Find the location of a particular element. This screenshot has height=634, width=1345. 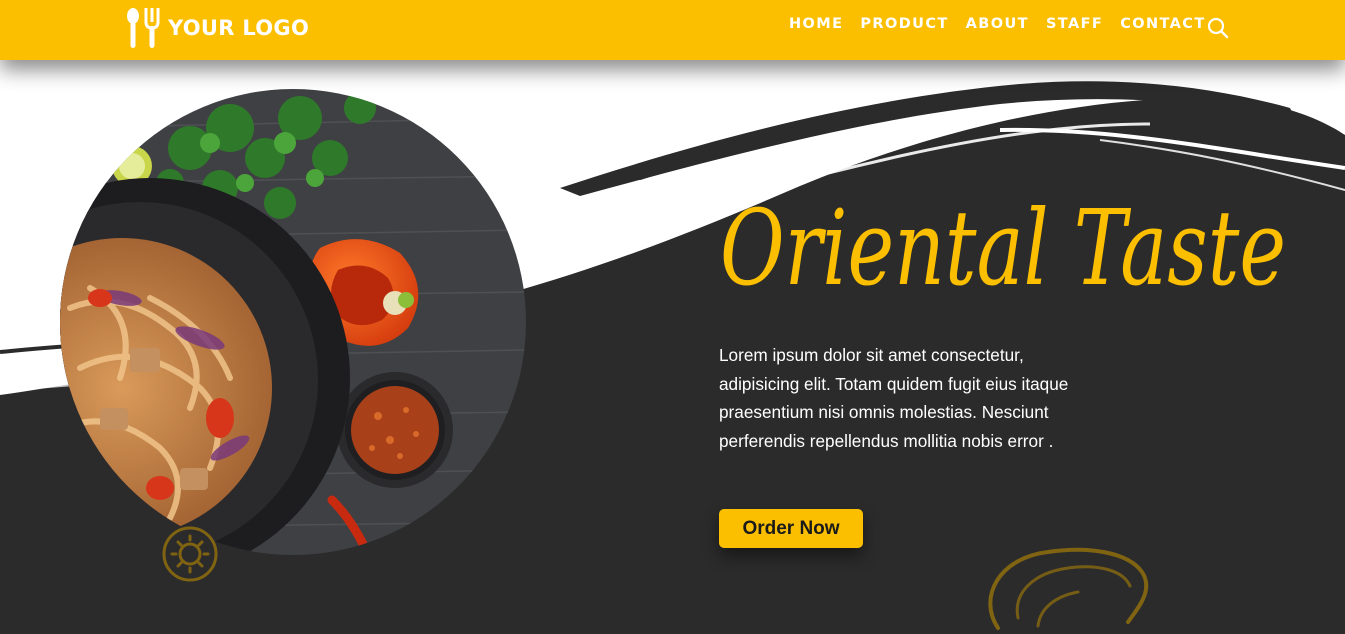

nav-item-home: HOME is located at coordinates (816, 24).